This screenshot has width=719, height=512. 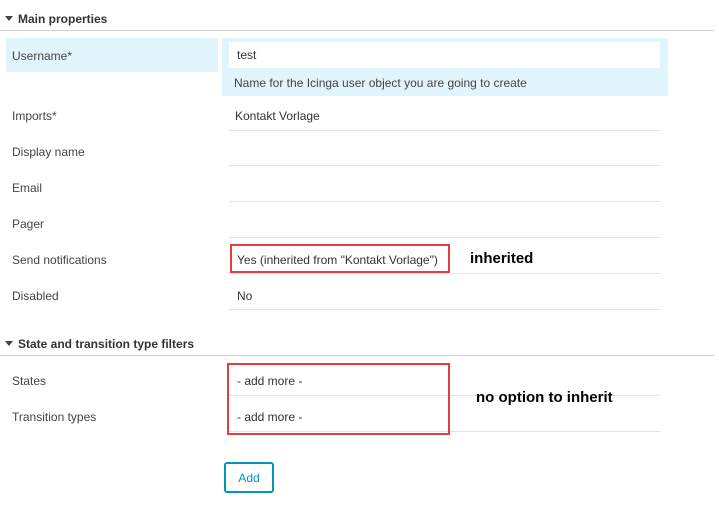 I want to click on add-button: Add, so click(x=249, y=477).